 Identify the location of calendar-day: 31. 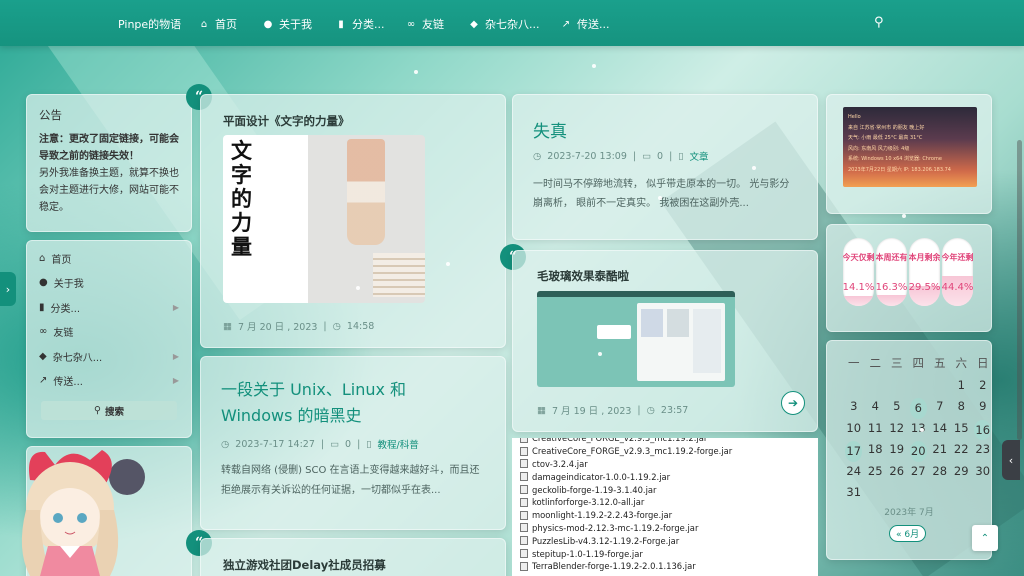
(854, 492).